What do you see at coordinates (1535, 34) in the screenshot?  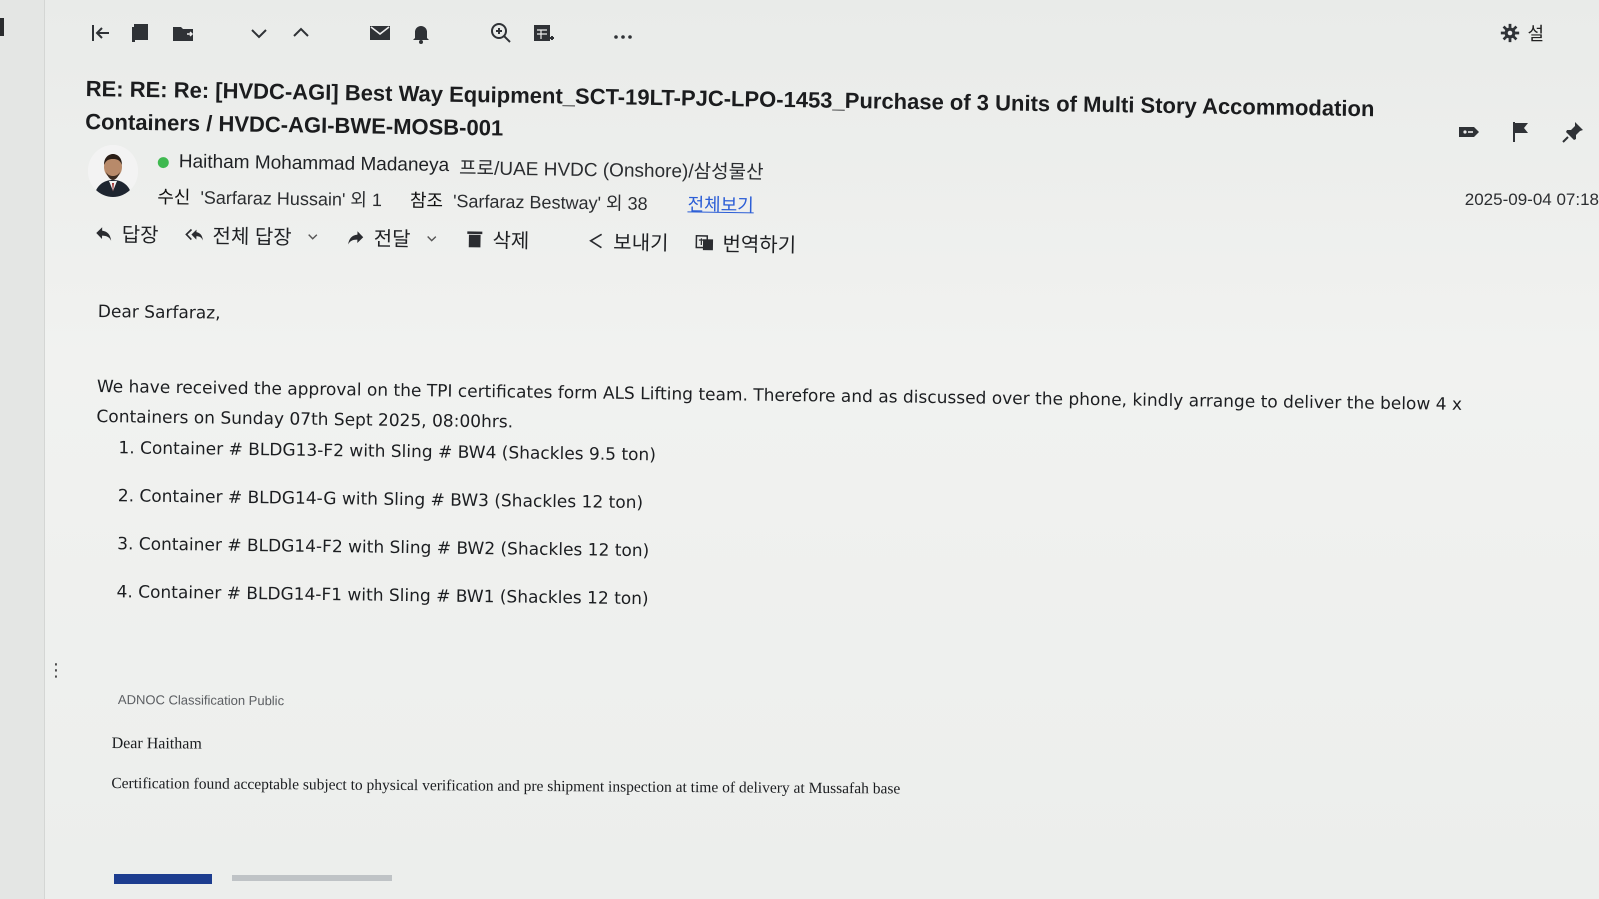 I see `settings-label: 설` at bounding box center [1535, 34].